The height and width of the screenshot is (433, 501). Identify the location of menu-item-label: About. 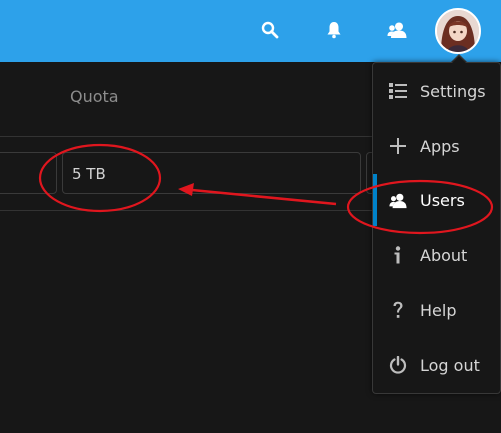
(444, 255).